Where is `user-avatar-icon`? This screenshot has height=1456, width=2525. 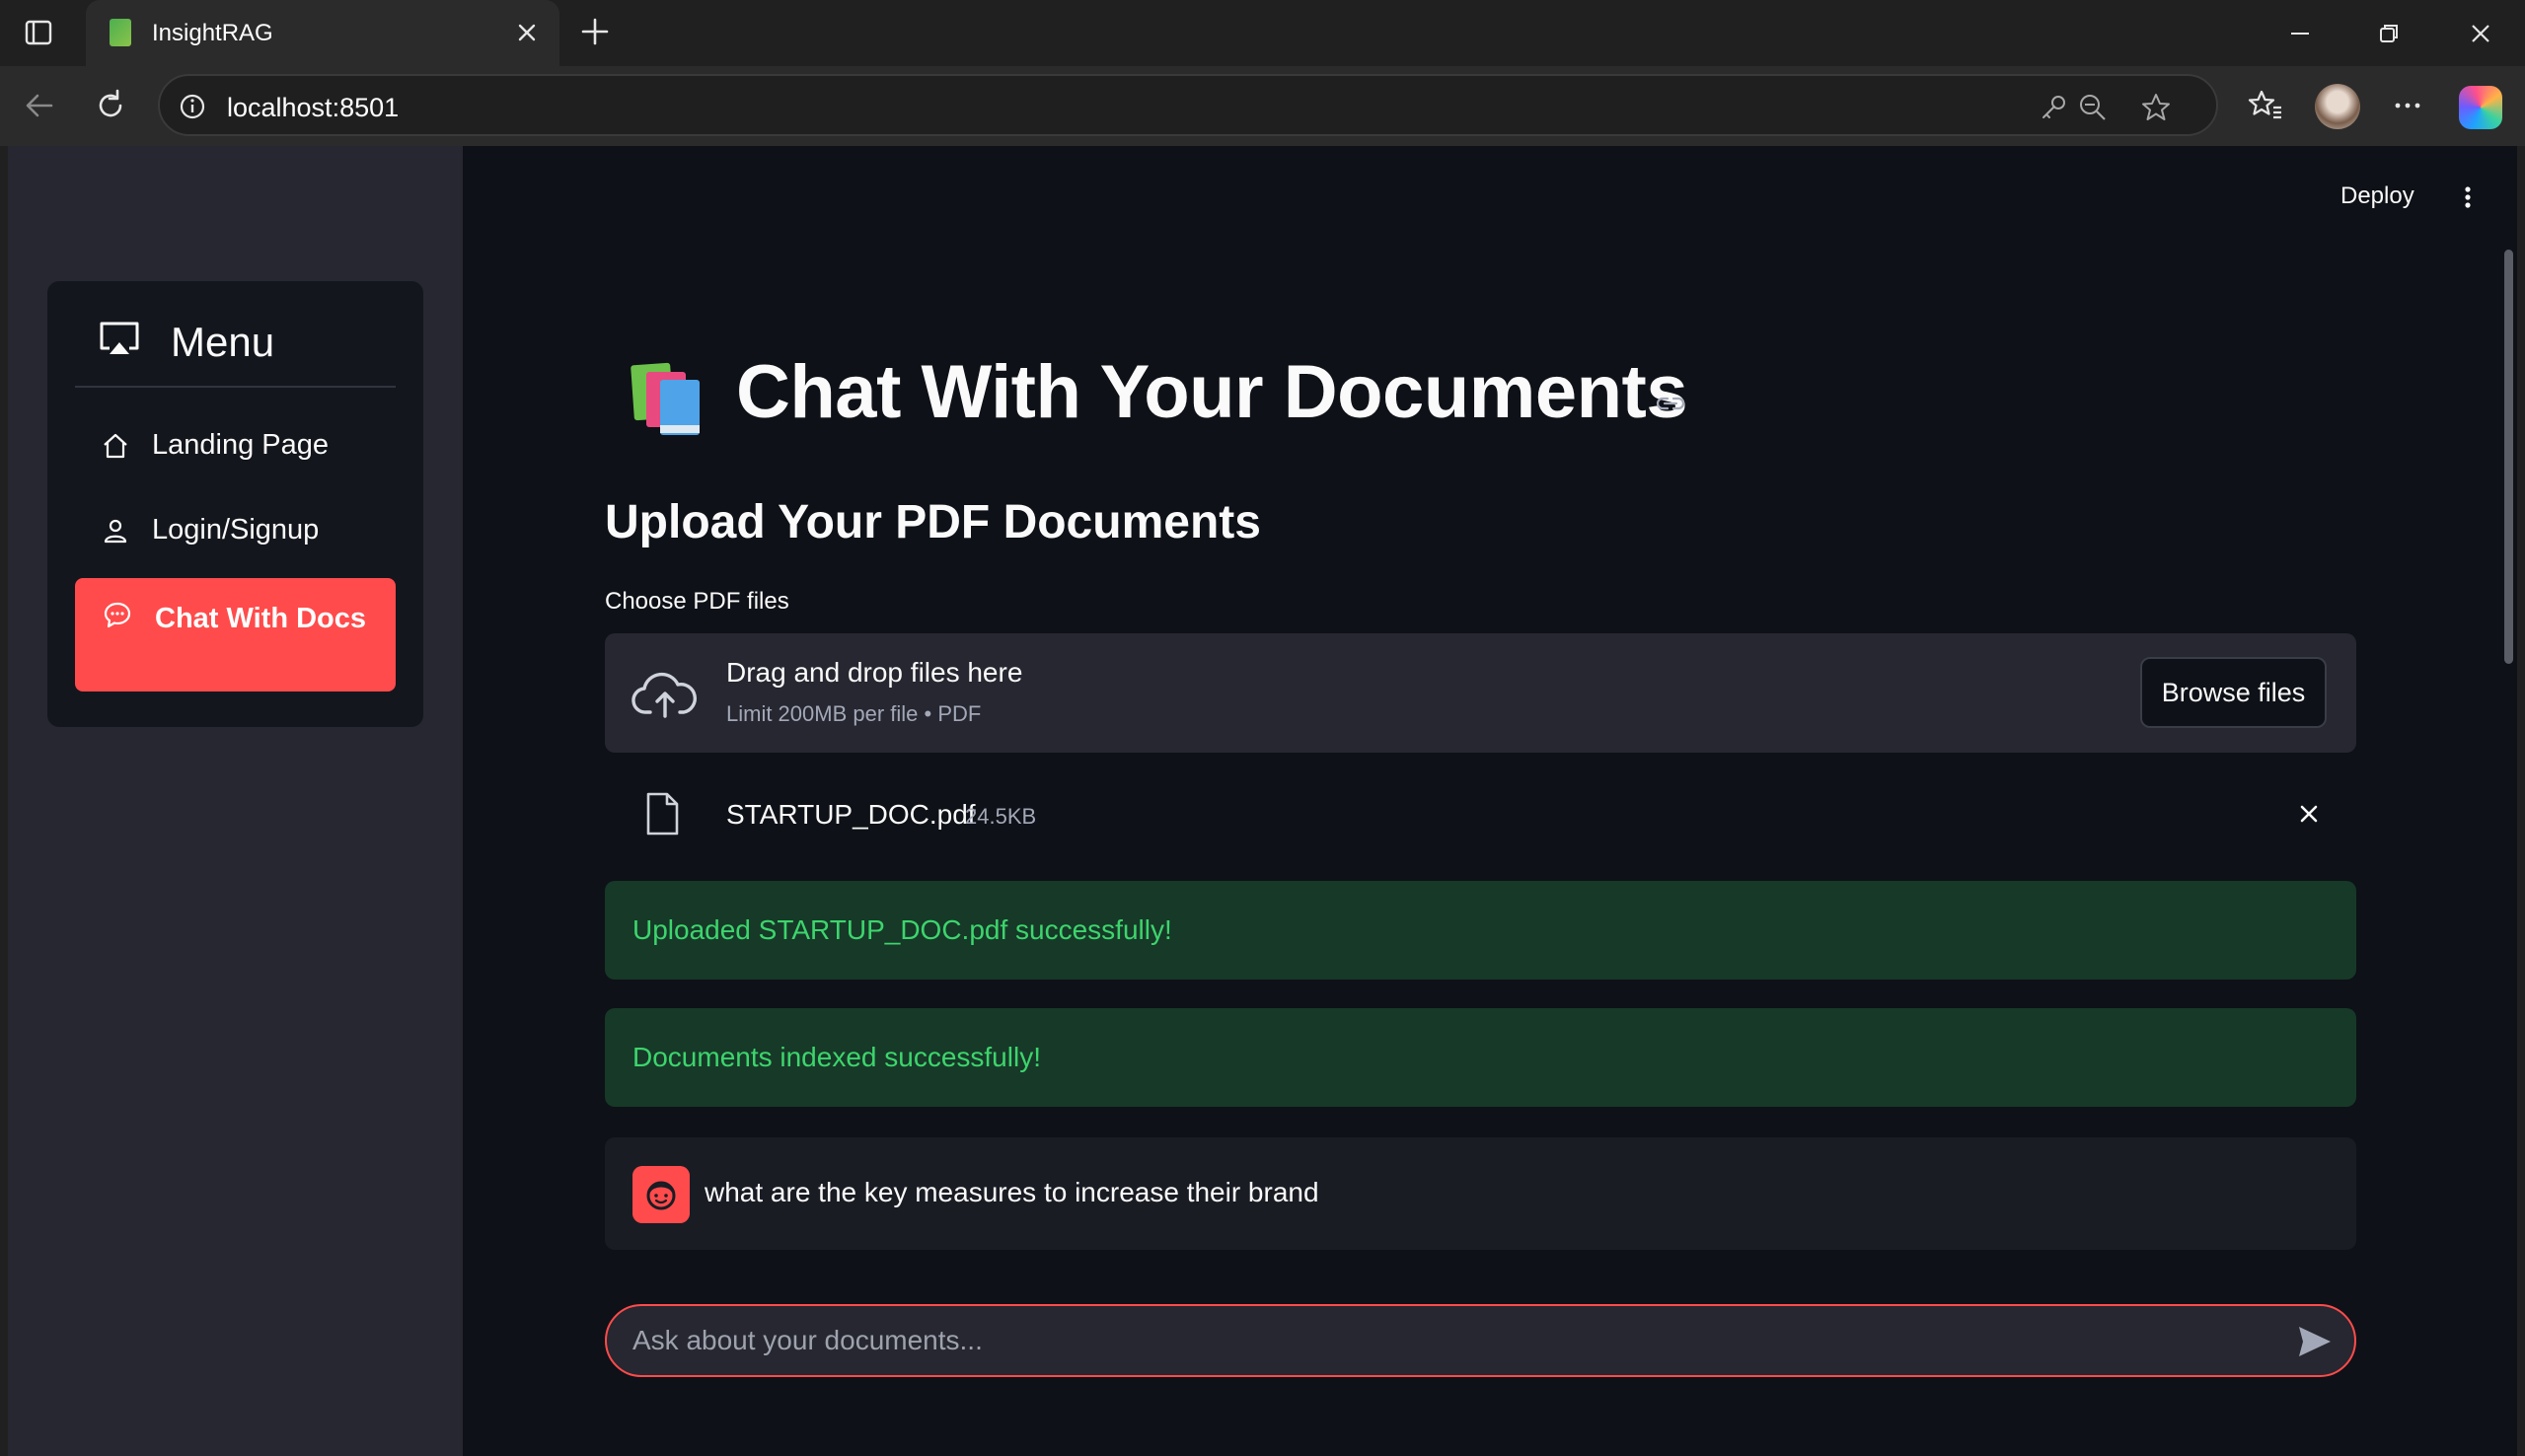 user-avatar-icon is located at coordinates (661, 1194).